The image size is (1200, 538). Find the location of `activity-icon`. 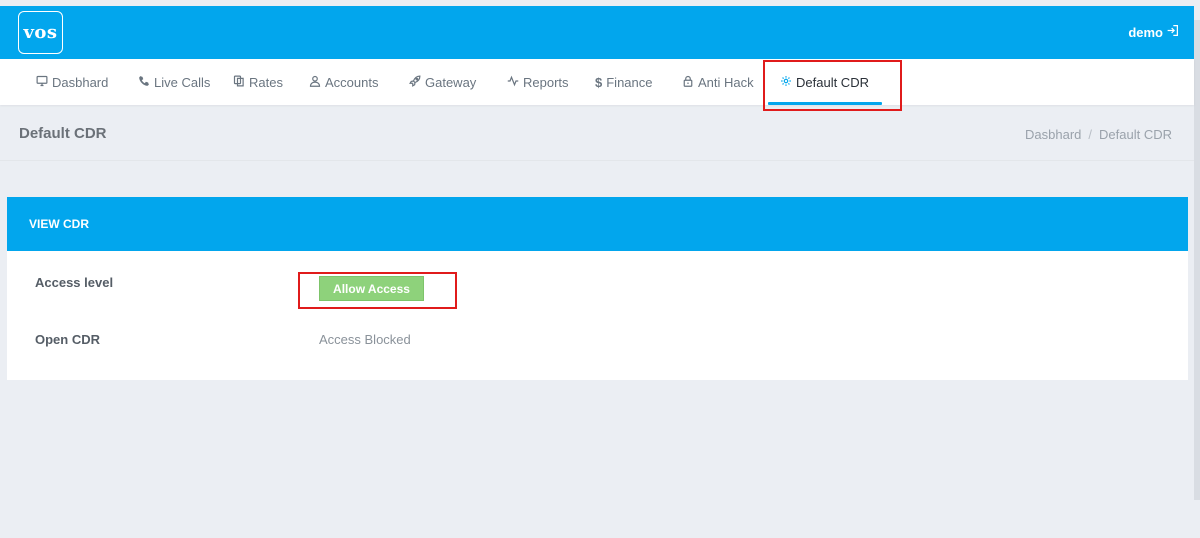

activity-icon is located at coordinates (513, 82).